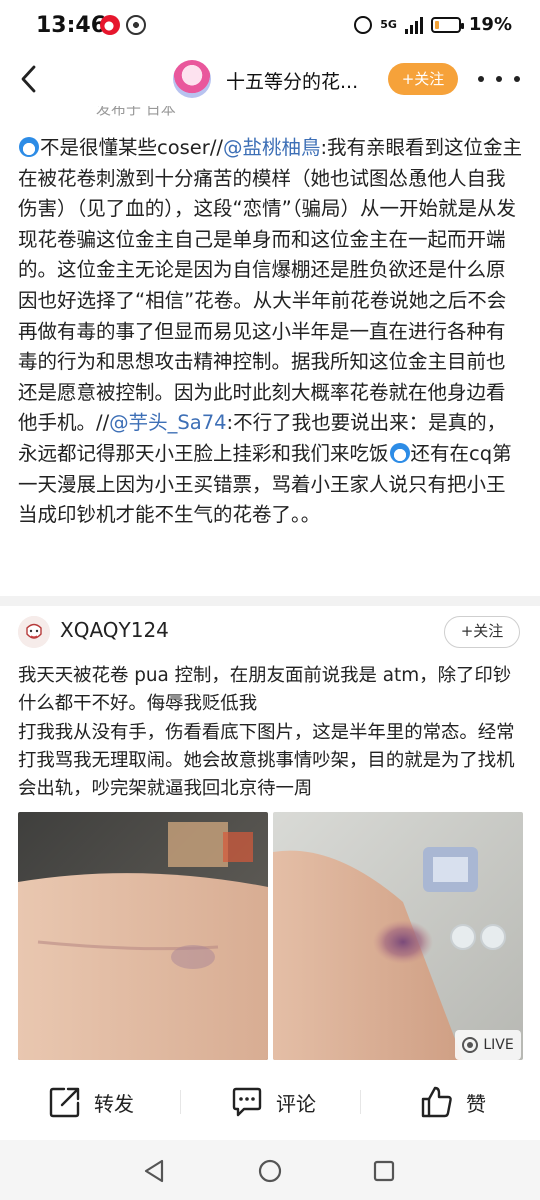  I want to click on live-label: LIVE, so click(498, 1045).